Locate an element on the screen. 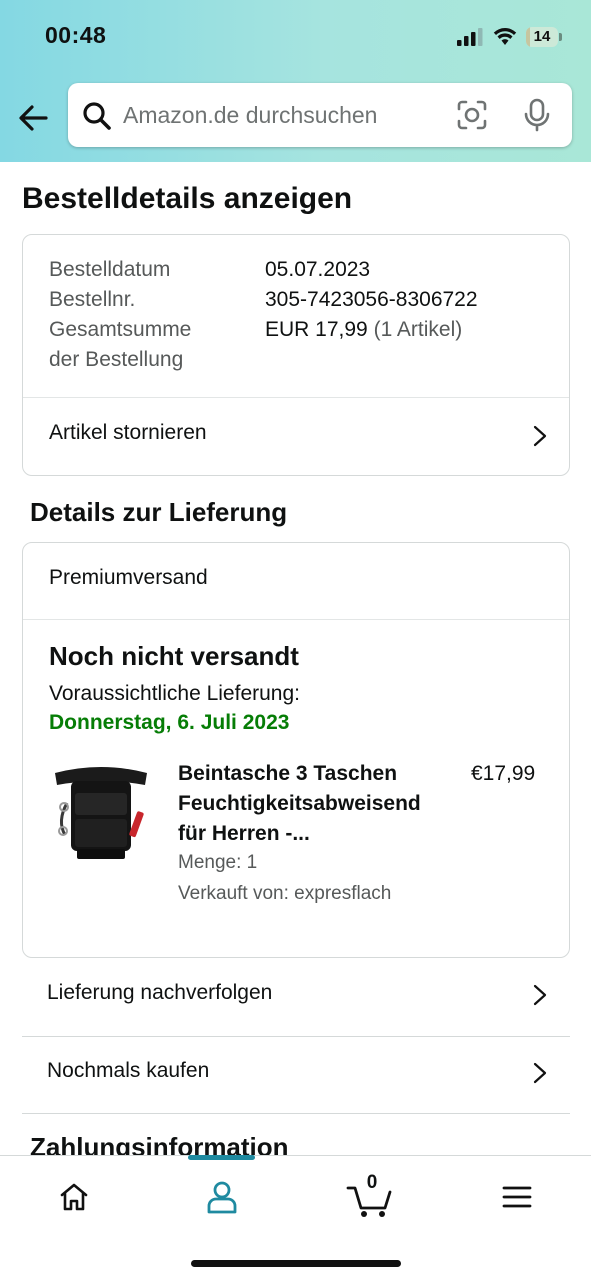  order-date-label: Bestelldatum is located at coordinates (110, 269).